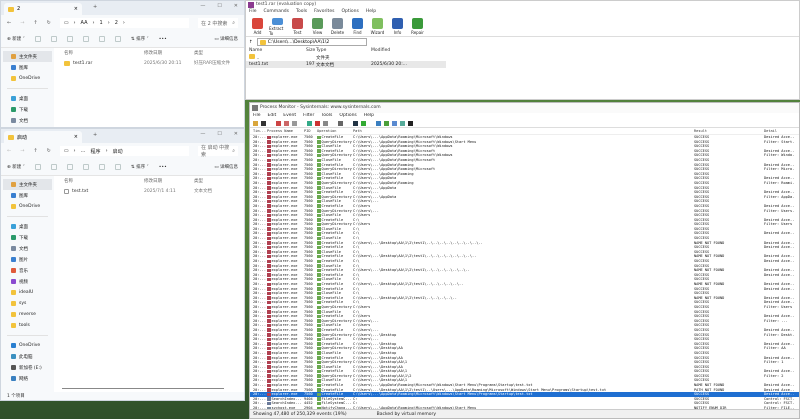 The width and height of the screenshot is (800, 419). Describe the element at coordinates (27, 248) in the screenshot. I see `sidebar-item: 文档` at that location.